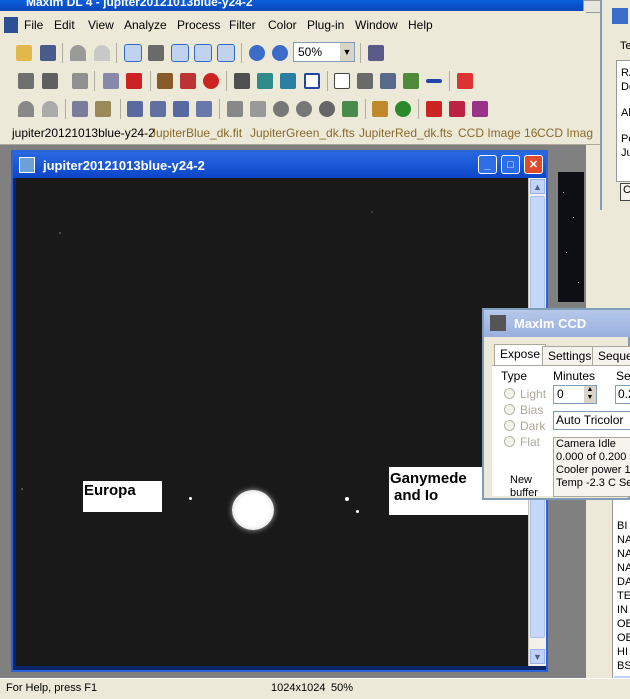  Describe the element at coordinates (211, 81) in the screenshot. I see `no-icon` at that location.